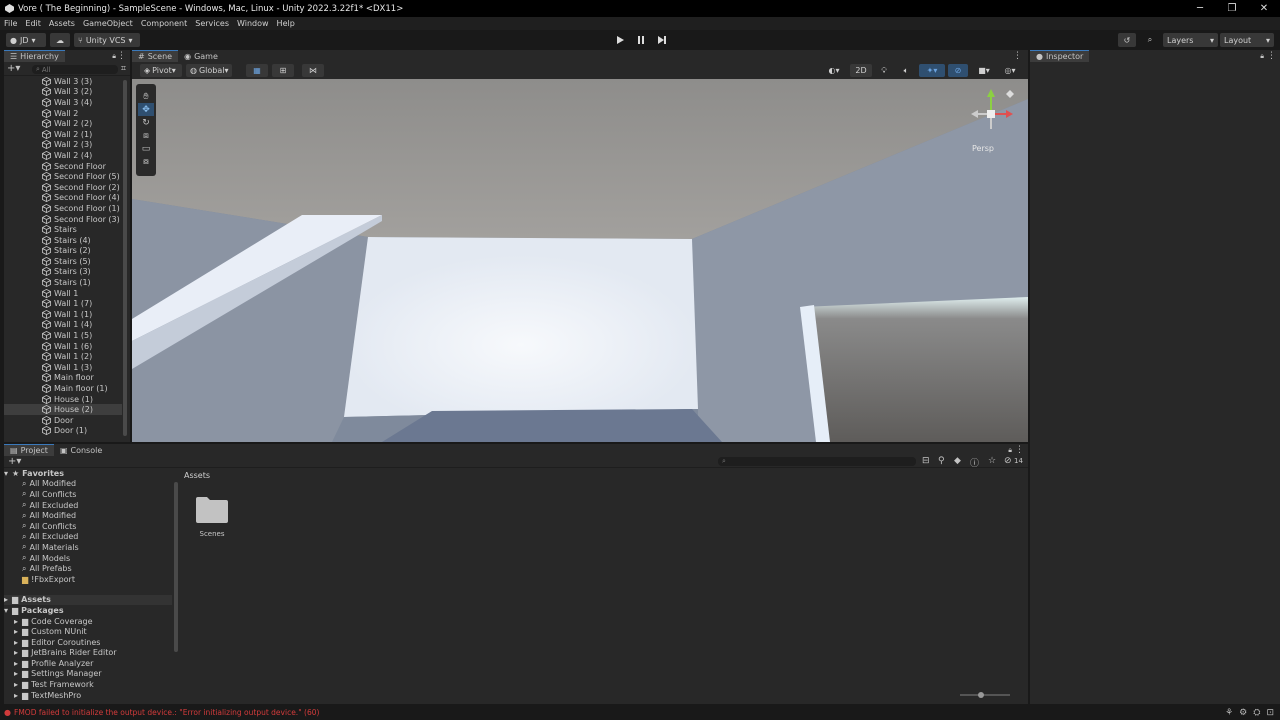 This screenshot has width=1280, height=720. I want to click on package-item: ▸ ▆ JetBrains Rider Editor, so click(88, 653).